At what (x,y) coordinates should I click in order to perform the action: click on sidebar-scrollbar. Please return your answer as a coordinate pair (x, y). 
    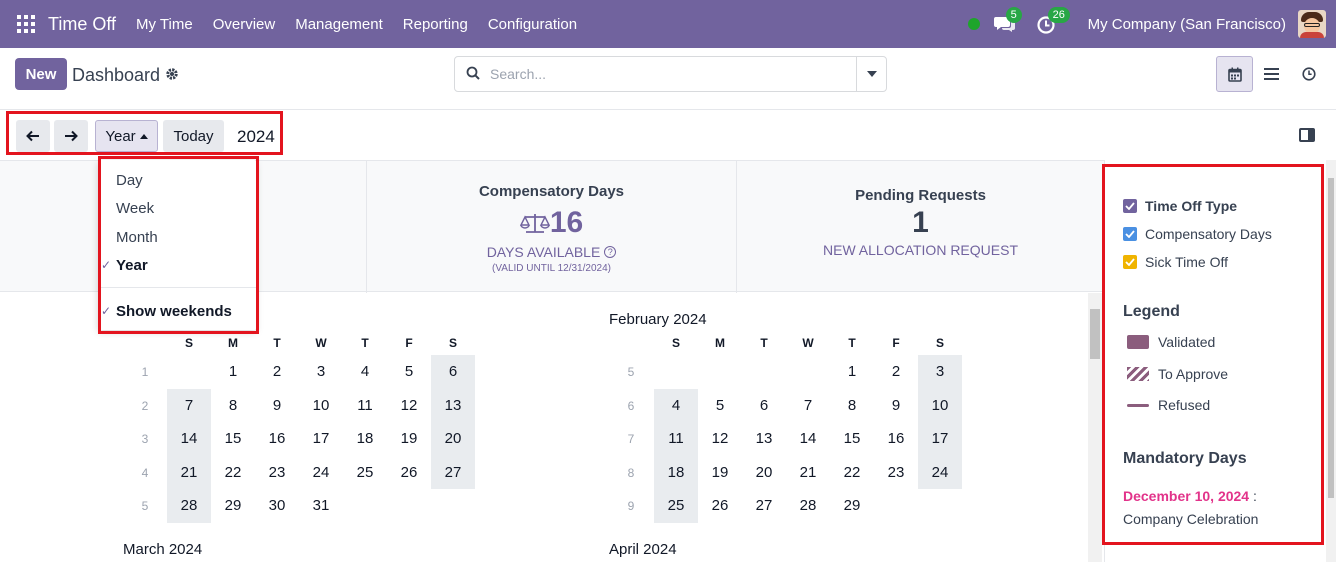
    Looking at the image, I should click on (1331, 361).